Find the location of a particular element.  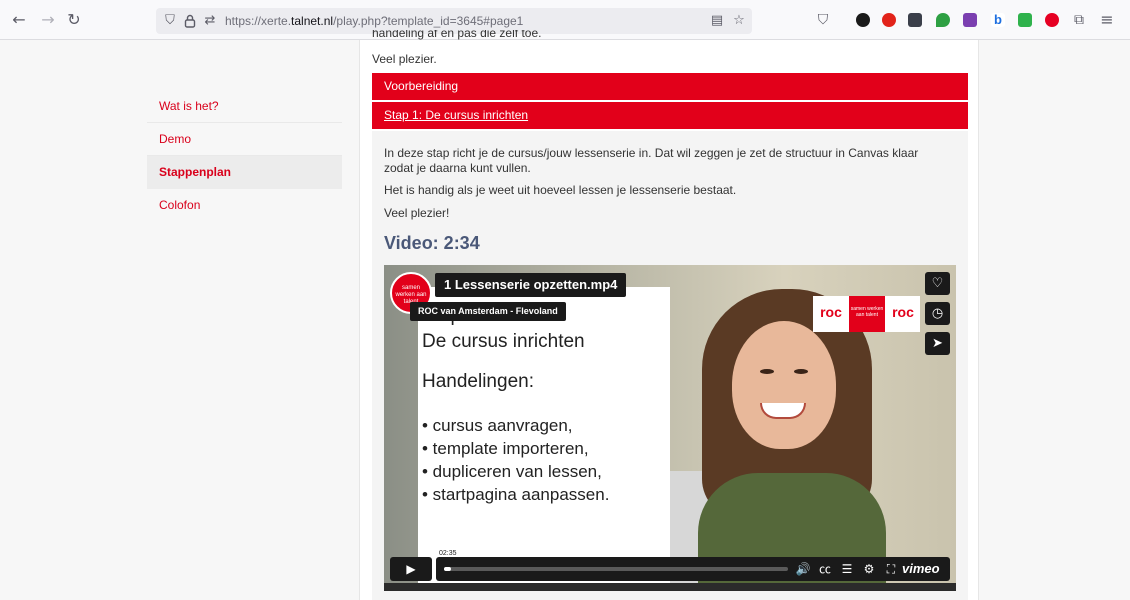

progress-track is located at coordinates (616, 569).